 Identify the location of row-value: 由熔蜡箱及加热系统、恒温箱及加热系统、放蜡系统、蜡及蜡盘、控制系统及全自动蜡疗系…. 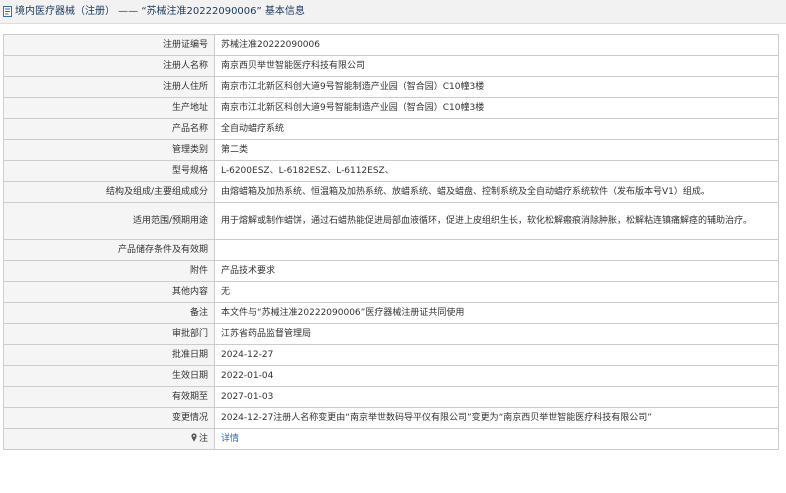
(496, 192).